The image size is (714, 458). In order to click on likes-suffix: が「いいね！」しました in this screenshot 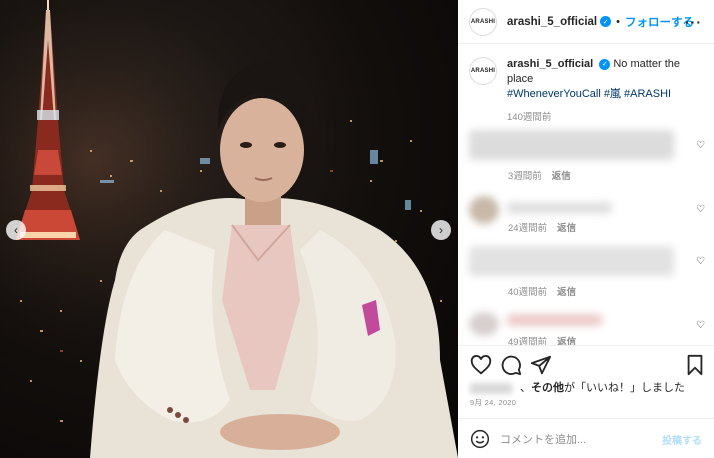, I will do `click(624, 388)`.